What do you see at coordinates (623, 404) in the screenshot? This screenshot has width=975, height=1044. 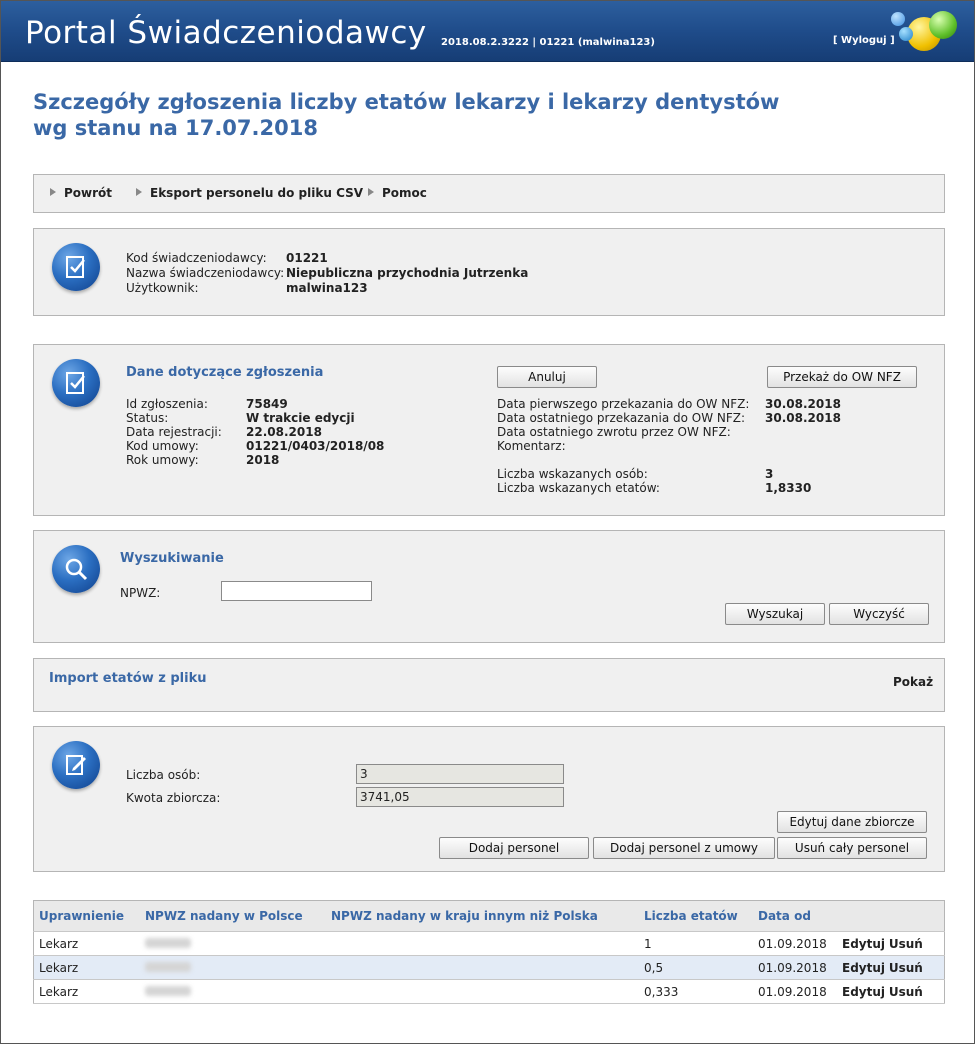 I see `first-sent-label: Data pierwszego przekazania do OW NFZ:` at bounding box center [623, 404].